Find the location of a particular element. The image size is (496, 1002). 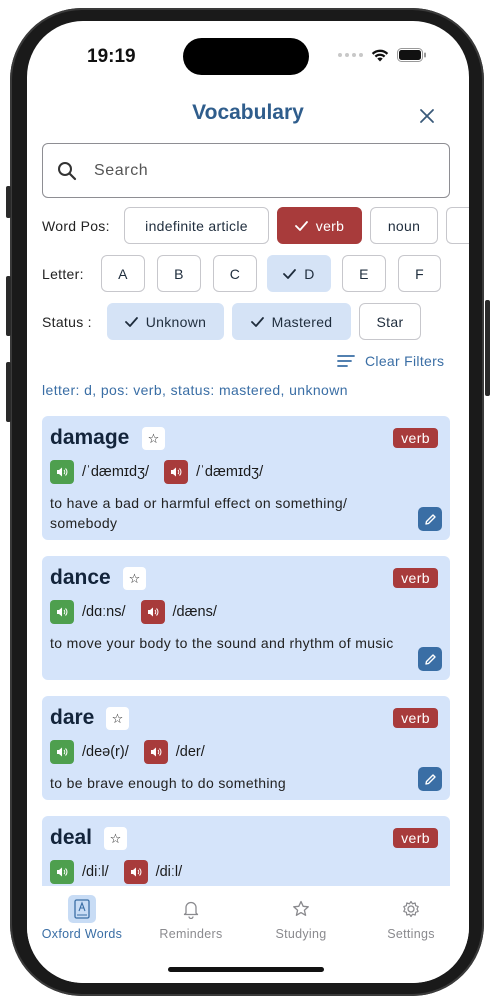

volume-up-button is located at coordinates (8, 306).